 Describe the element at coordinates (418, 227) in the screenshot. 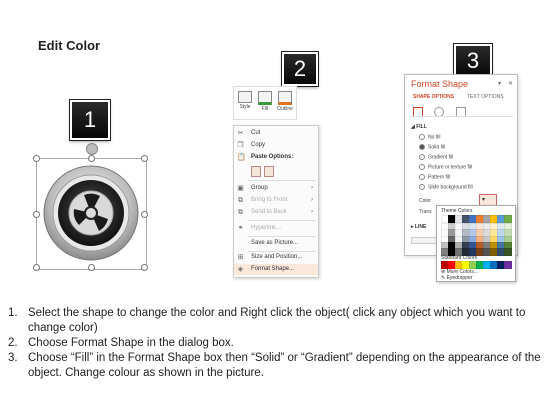

I see `line-section-header: ▸ LINE` at that location.